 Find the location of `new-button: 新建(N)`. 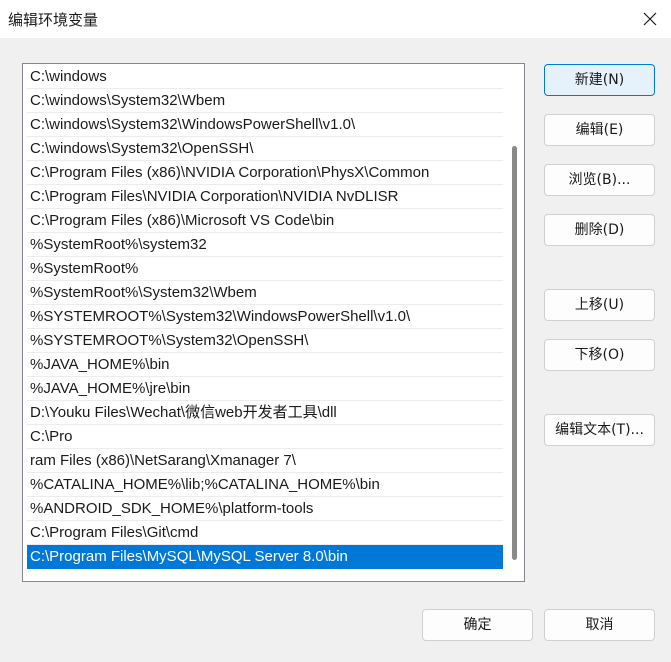

new-button: 新建(N) is located at coordinates (599, 80).